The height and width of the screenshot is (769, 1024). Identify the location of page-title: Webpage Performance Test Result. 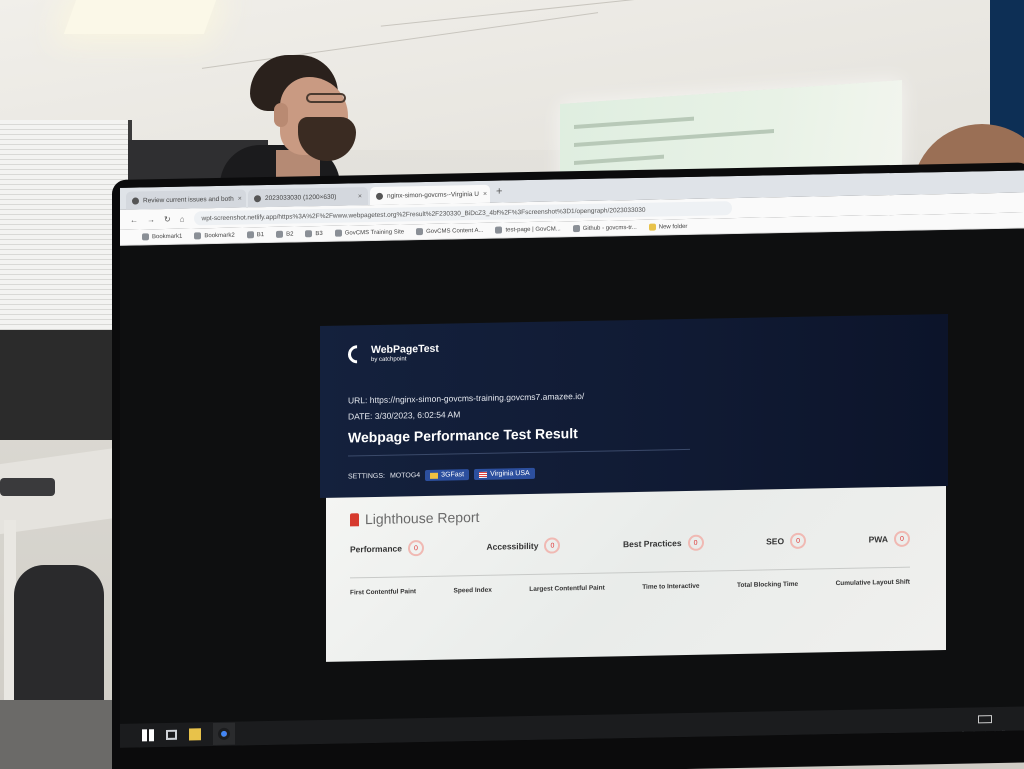
(463, 435).